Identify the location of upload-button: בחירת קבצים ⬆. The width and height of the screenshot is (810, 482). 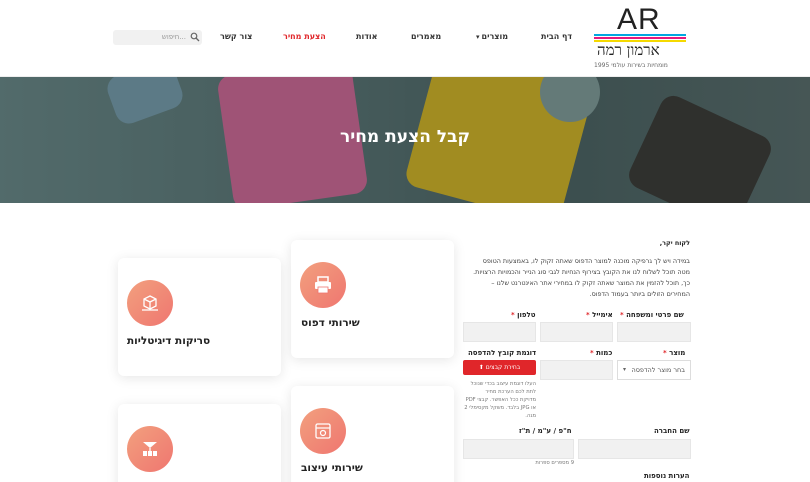
(499, 367).